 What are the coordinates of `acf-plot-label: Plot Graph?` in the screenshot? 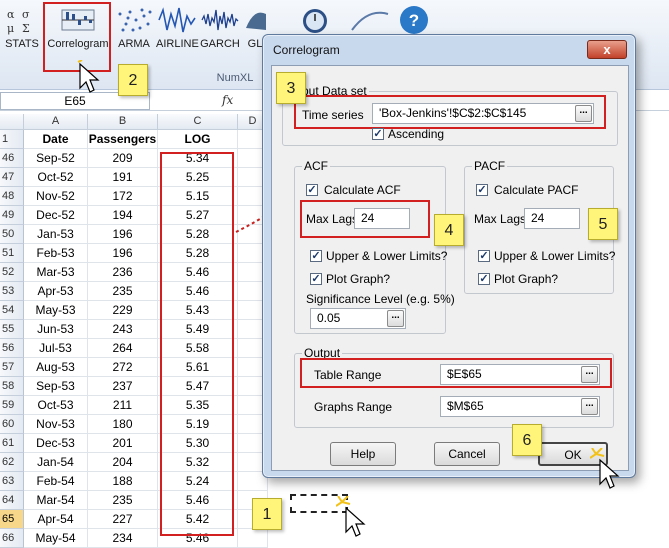 It's located at (358, 279).